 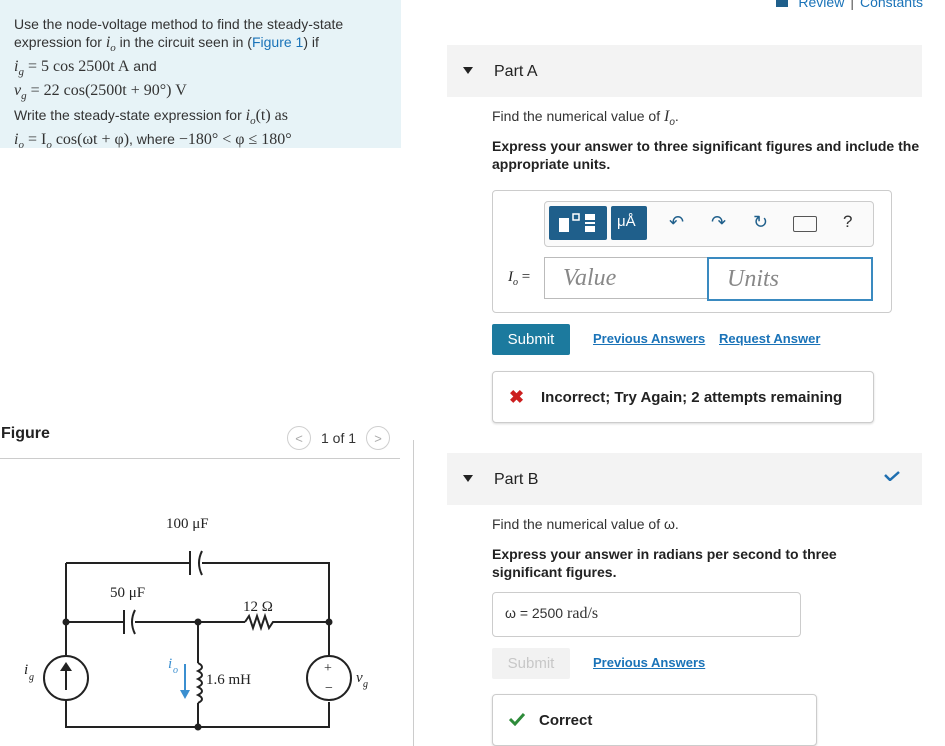 What do you see at coordinates (108, 91) in the screenshot?
I see `vg-expr: = 22 cos(2500t + 90°) V` at bounding box center [108, 91].